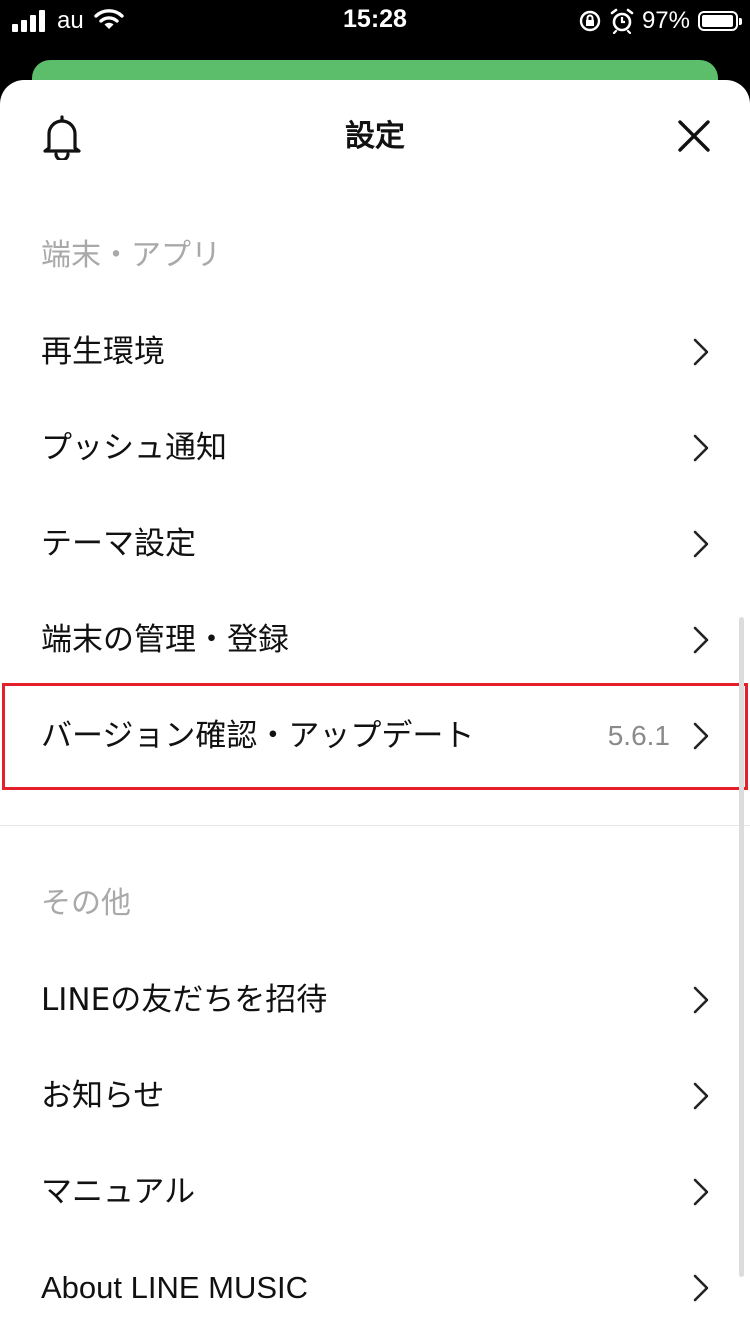  I want to click on highlight-box, so click(375, 736).